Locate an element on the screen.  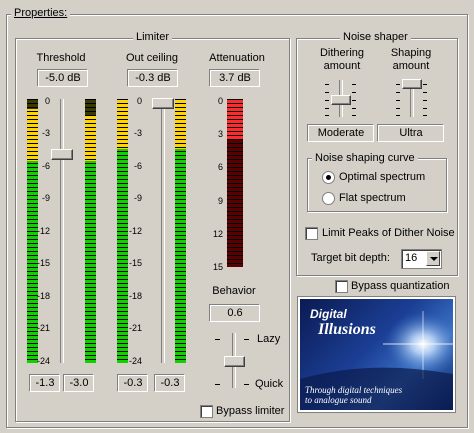
target-bit-depth-select: 16 is located at coordinates (421, 259).